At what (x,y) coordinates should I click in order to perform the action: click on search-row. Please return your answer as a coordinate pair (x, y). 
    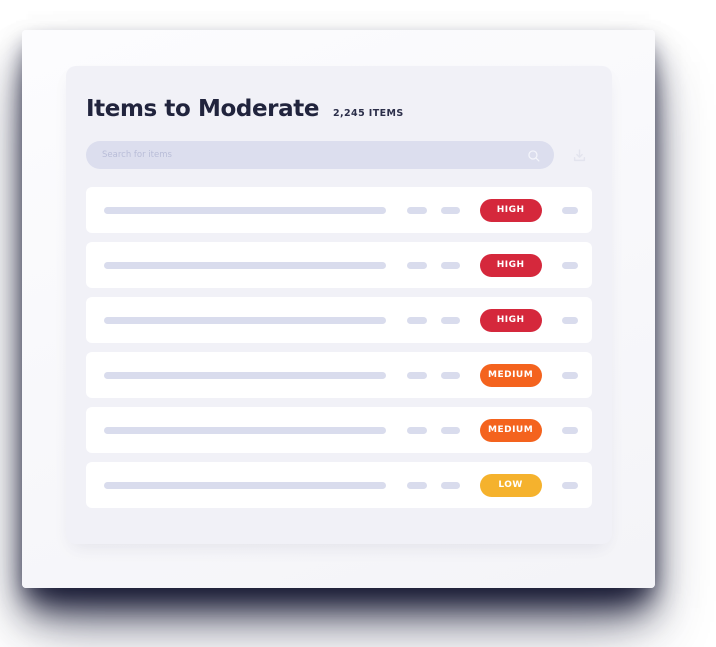
    Looking at the image, I should click on (339, 145).